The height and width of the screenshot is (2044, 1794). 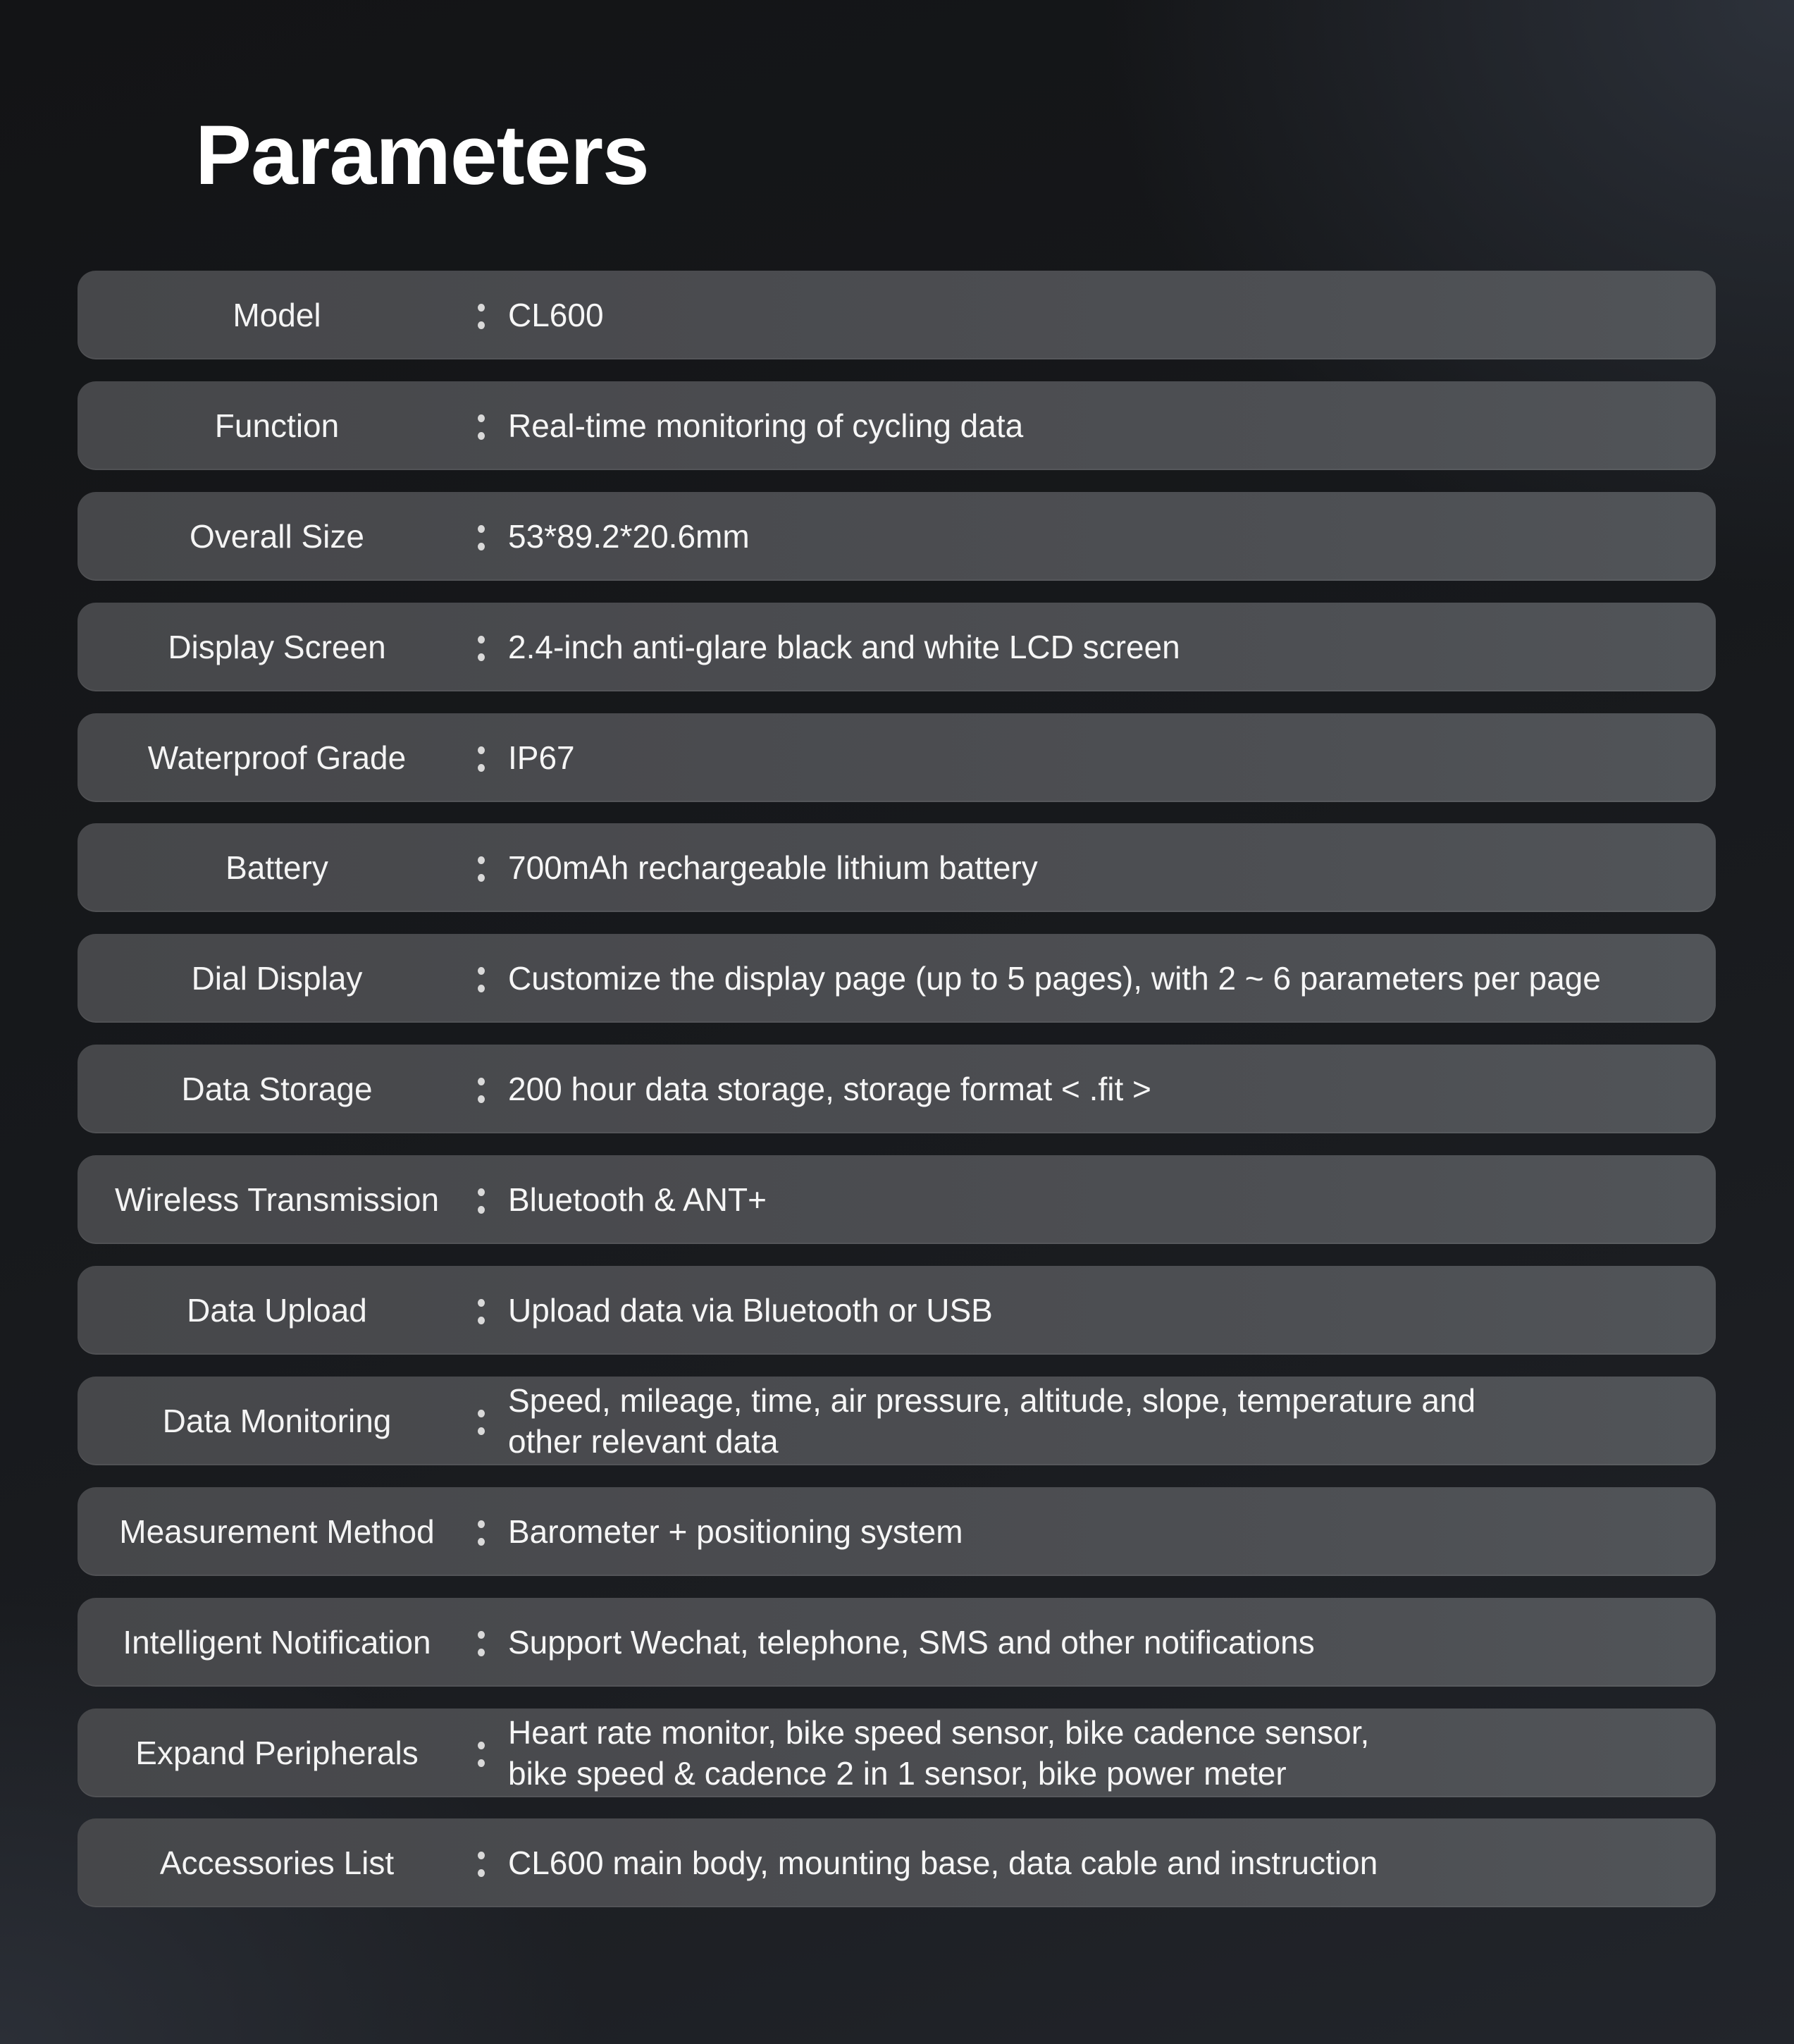 What do you see at coordinates (277, 1753) in the screenshot?
I see `param-label: Expand Peripherals` at bounding box center [277, 1753].